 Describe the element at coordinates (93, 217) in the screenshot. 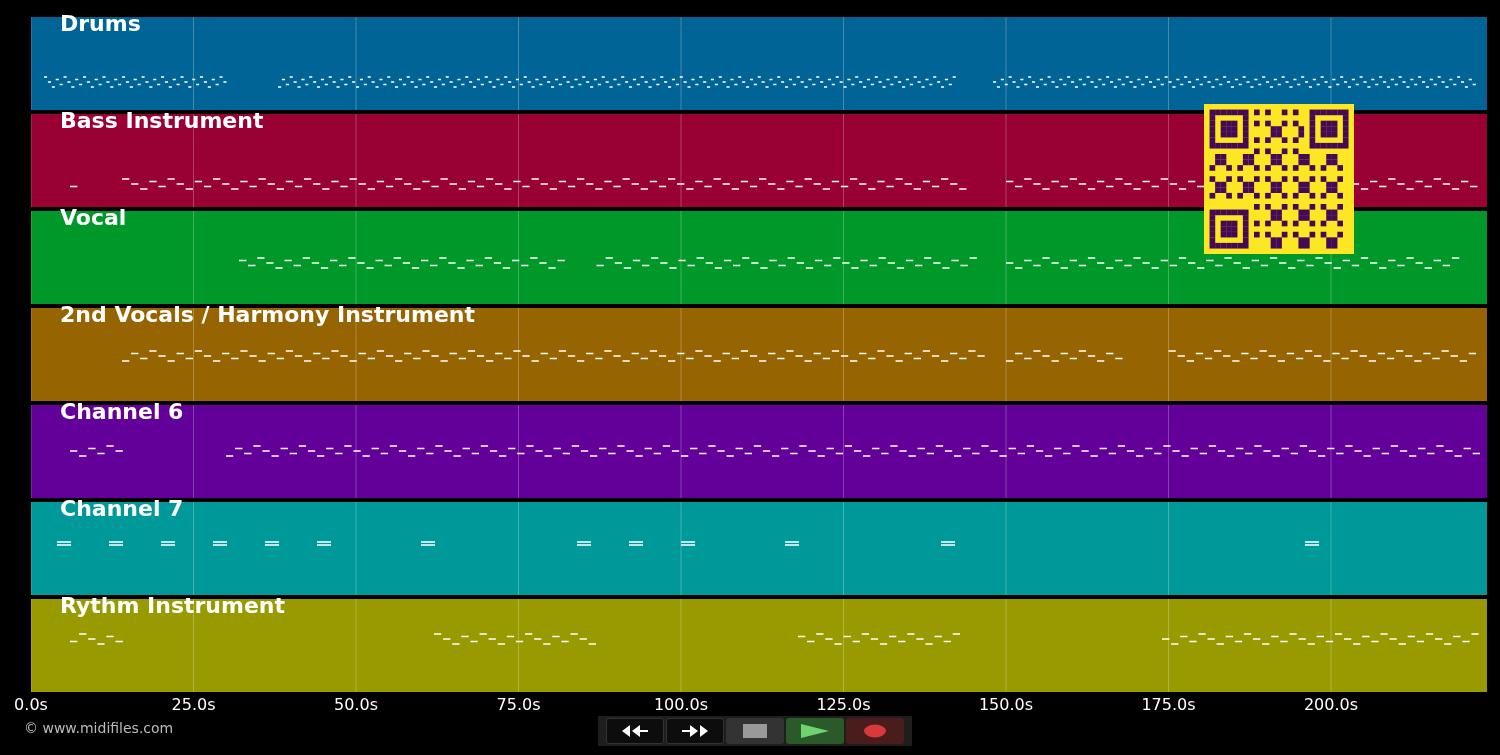

I see `track-name: Vocal` at that location.